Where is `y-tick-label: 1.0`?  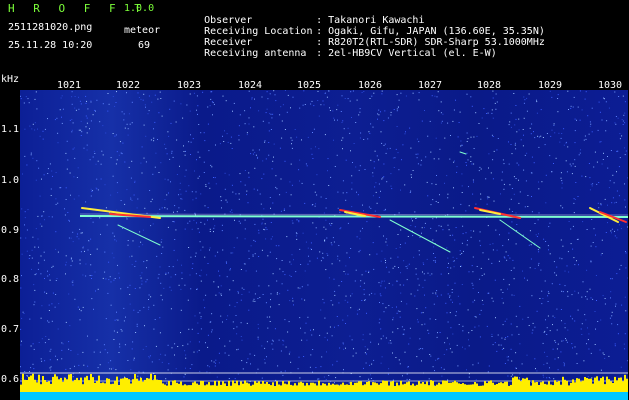 y-tick-label: 1.0 is located at coordinates (10, 180).